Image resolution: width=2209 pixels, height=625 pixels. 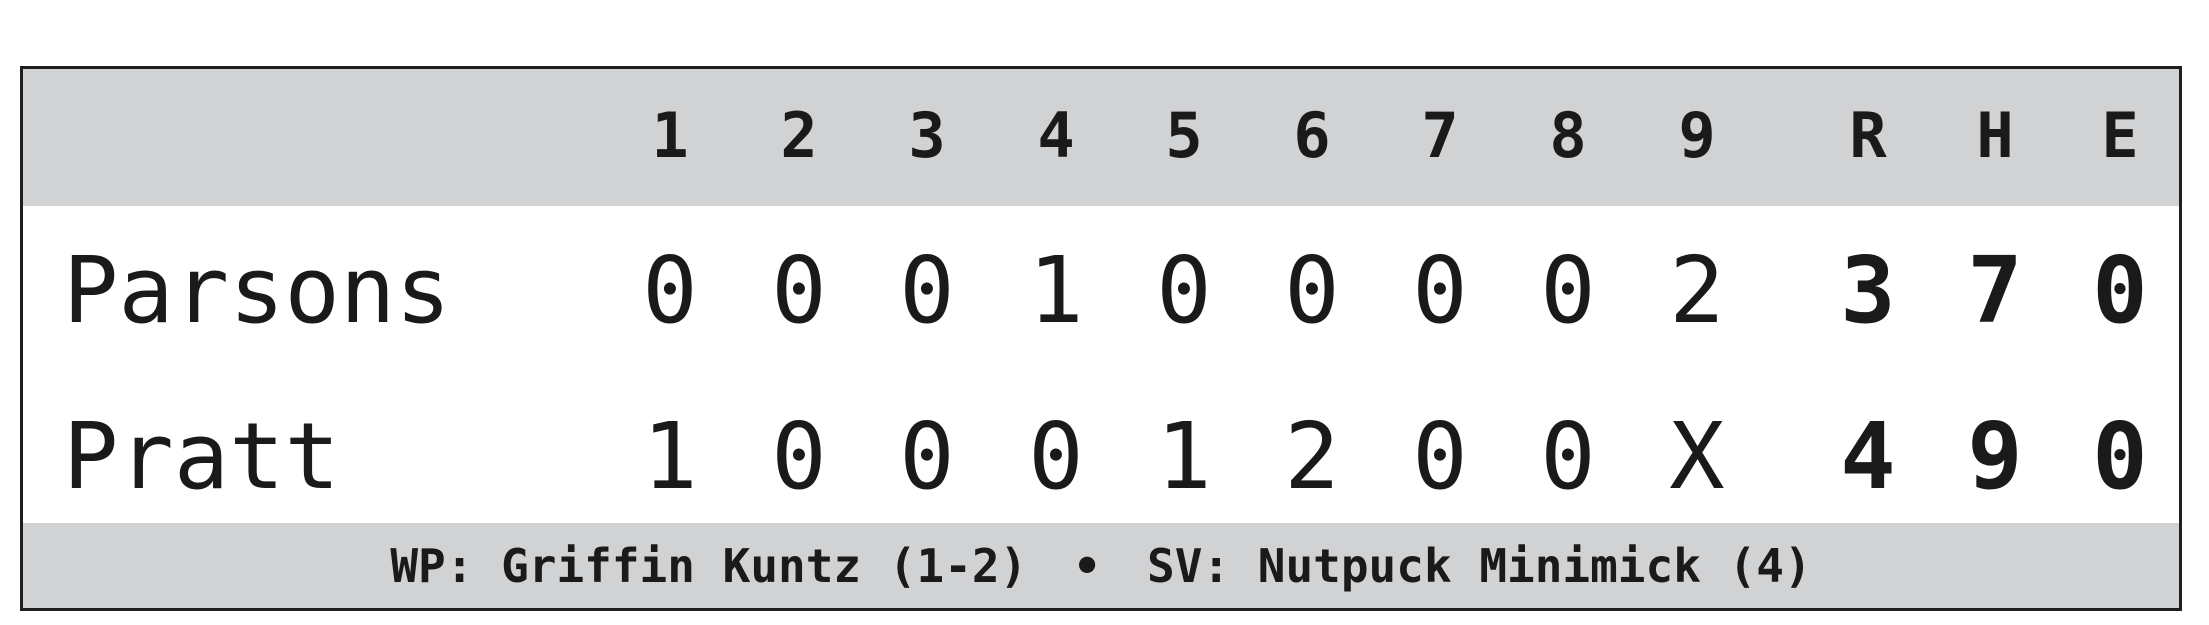 What do you see at coordinates (1312, 456) in the screenshot?
I see `home-inning-6: 2` at bounding box center [1312, 456].